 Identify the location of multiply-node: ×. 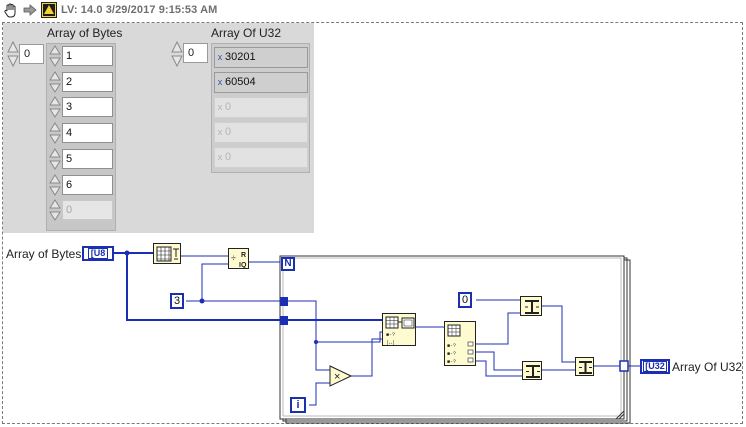
(340, 376).